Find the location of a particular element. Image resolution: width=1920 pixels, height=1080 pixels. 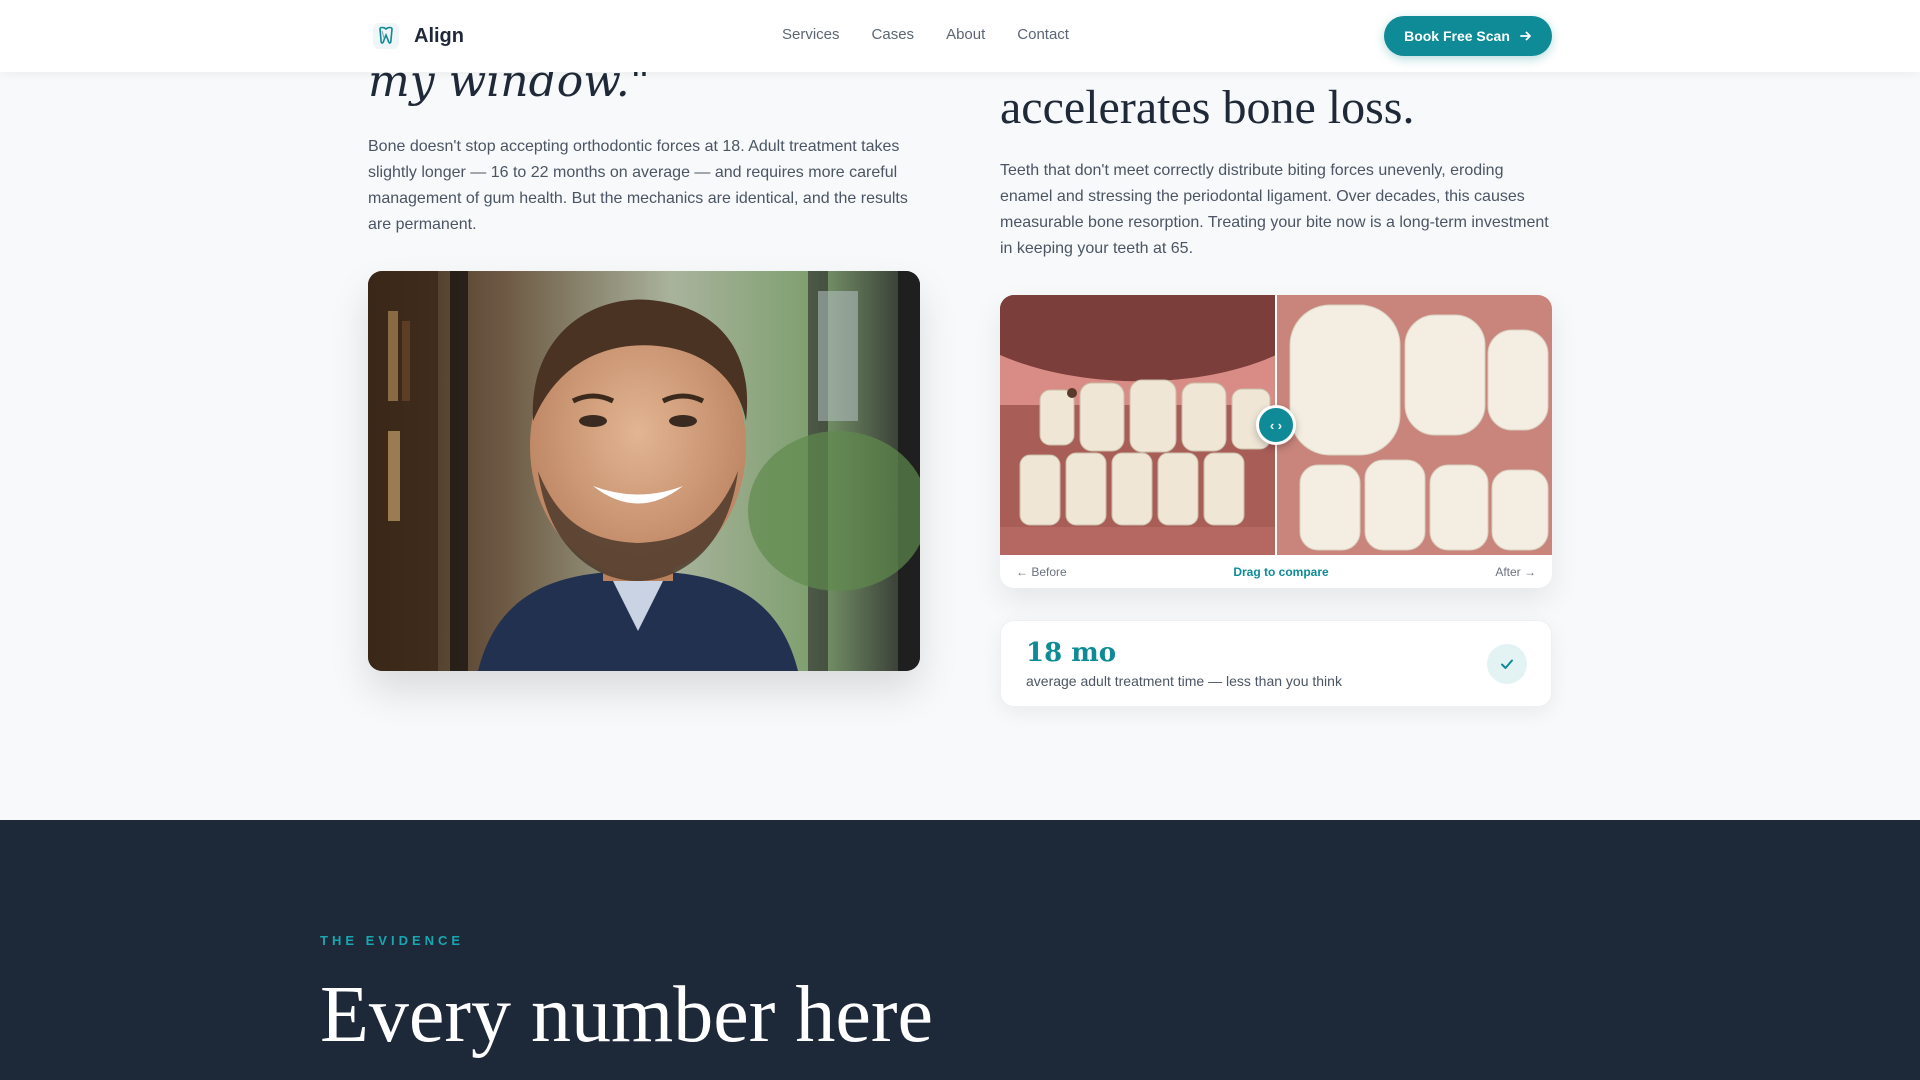

arrow-right-icon is located at coordinates (1525, 36).